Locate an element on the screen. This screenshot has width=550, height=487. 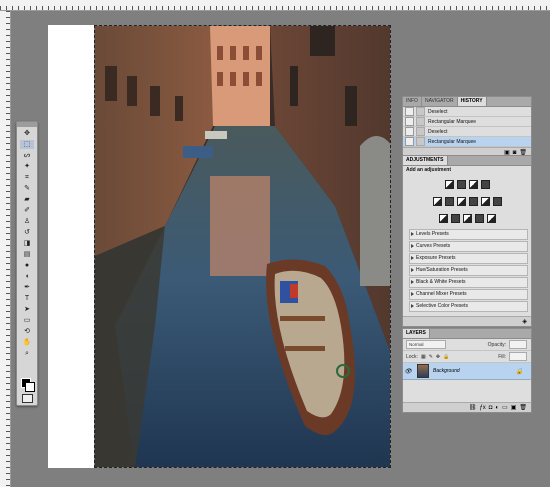
tools-panel-grip is located at coordinates (27, 124).